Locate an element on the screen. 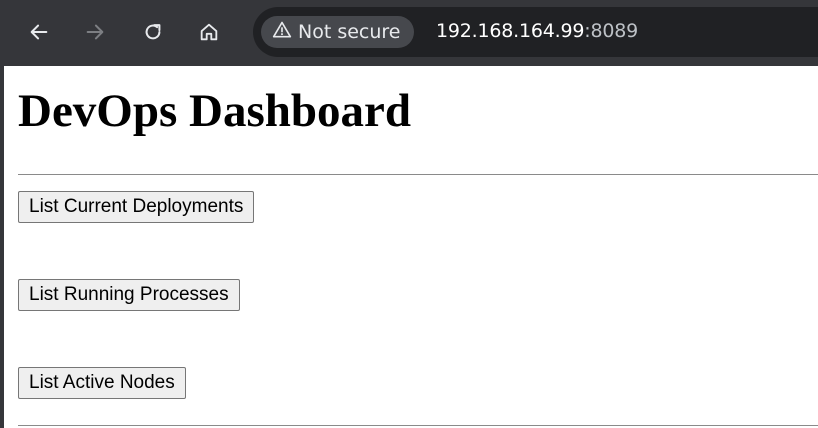 The image size is (818, 428). url-text: 192.168.164.99:8089 is located at coordinates (537, 31).